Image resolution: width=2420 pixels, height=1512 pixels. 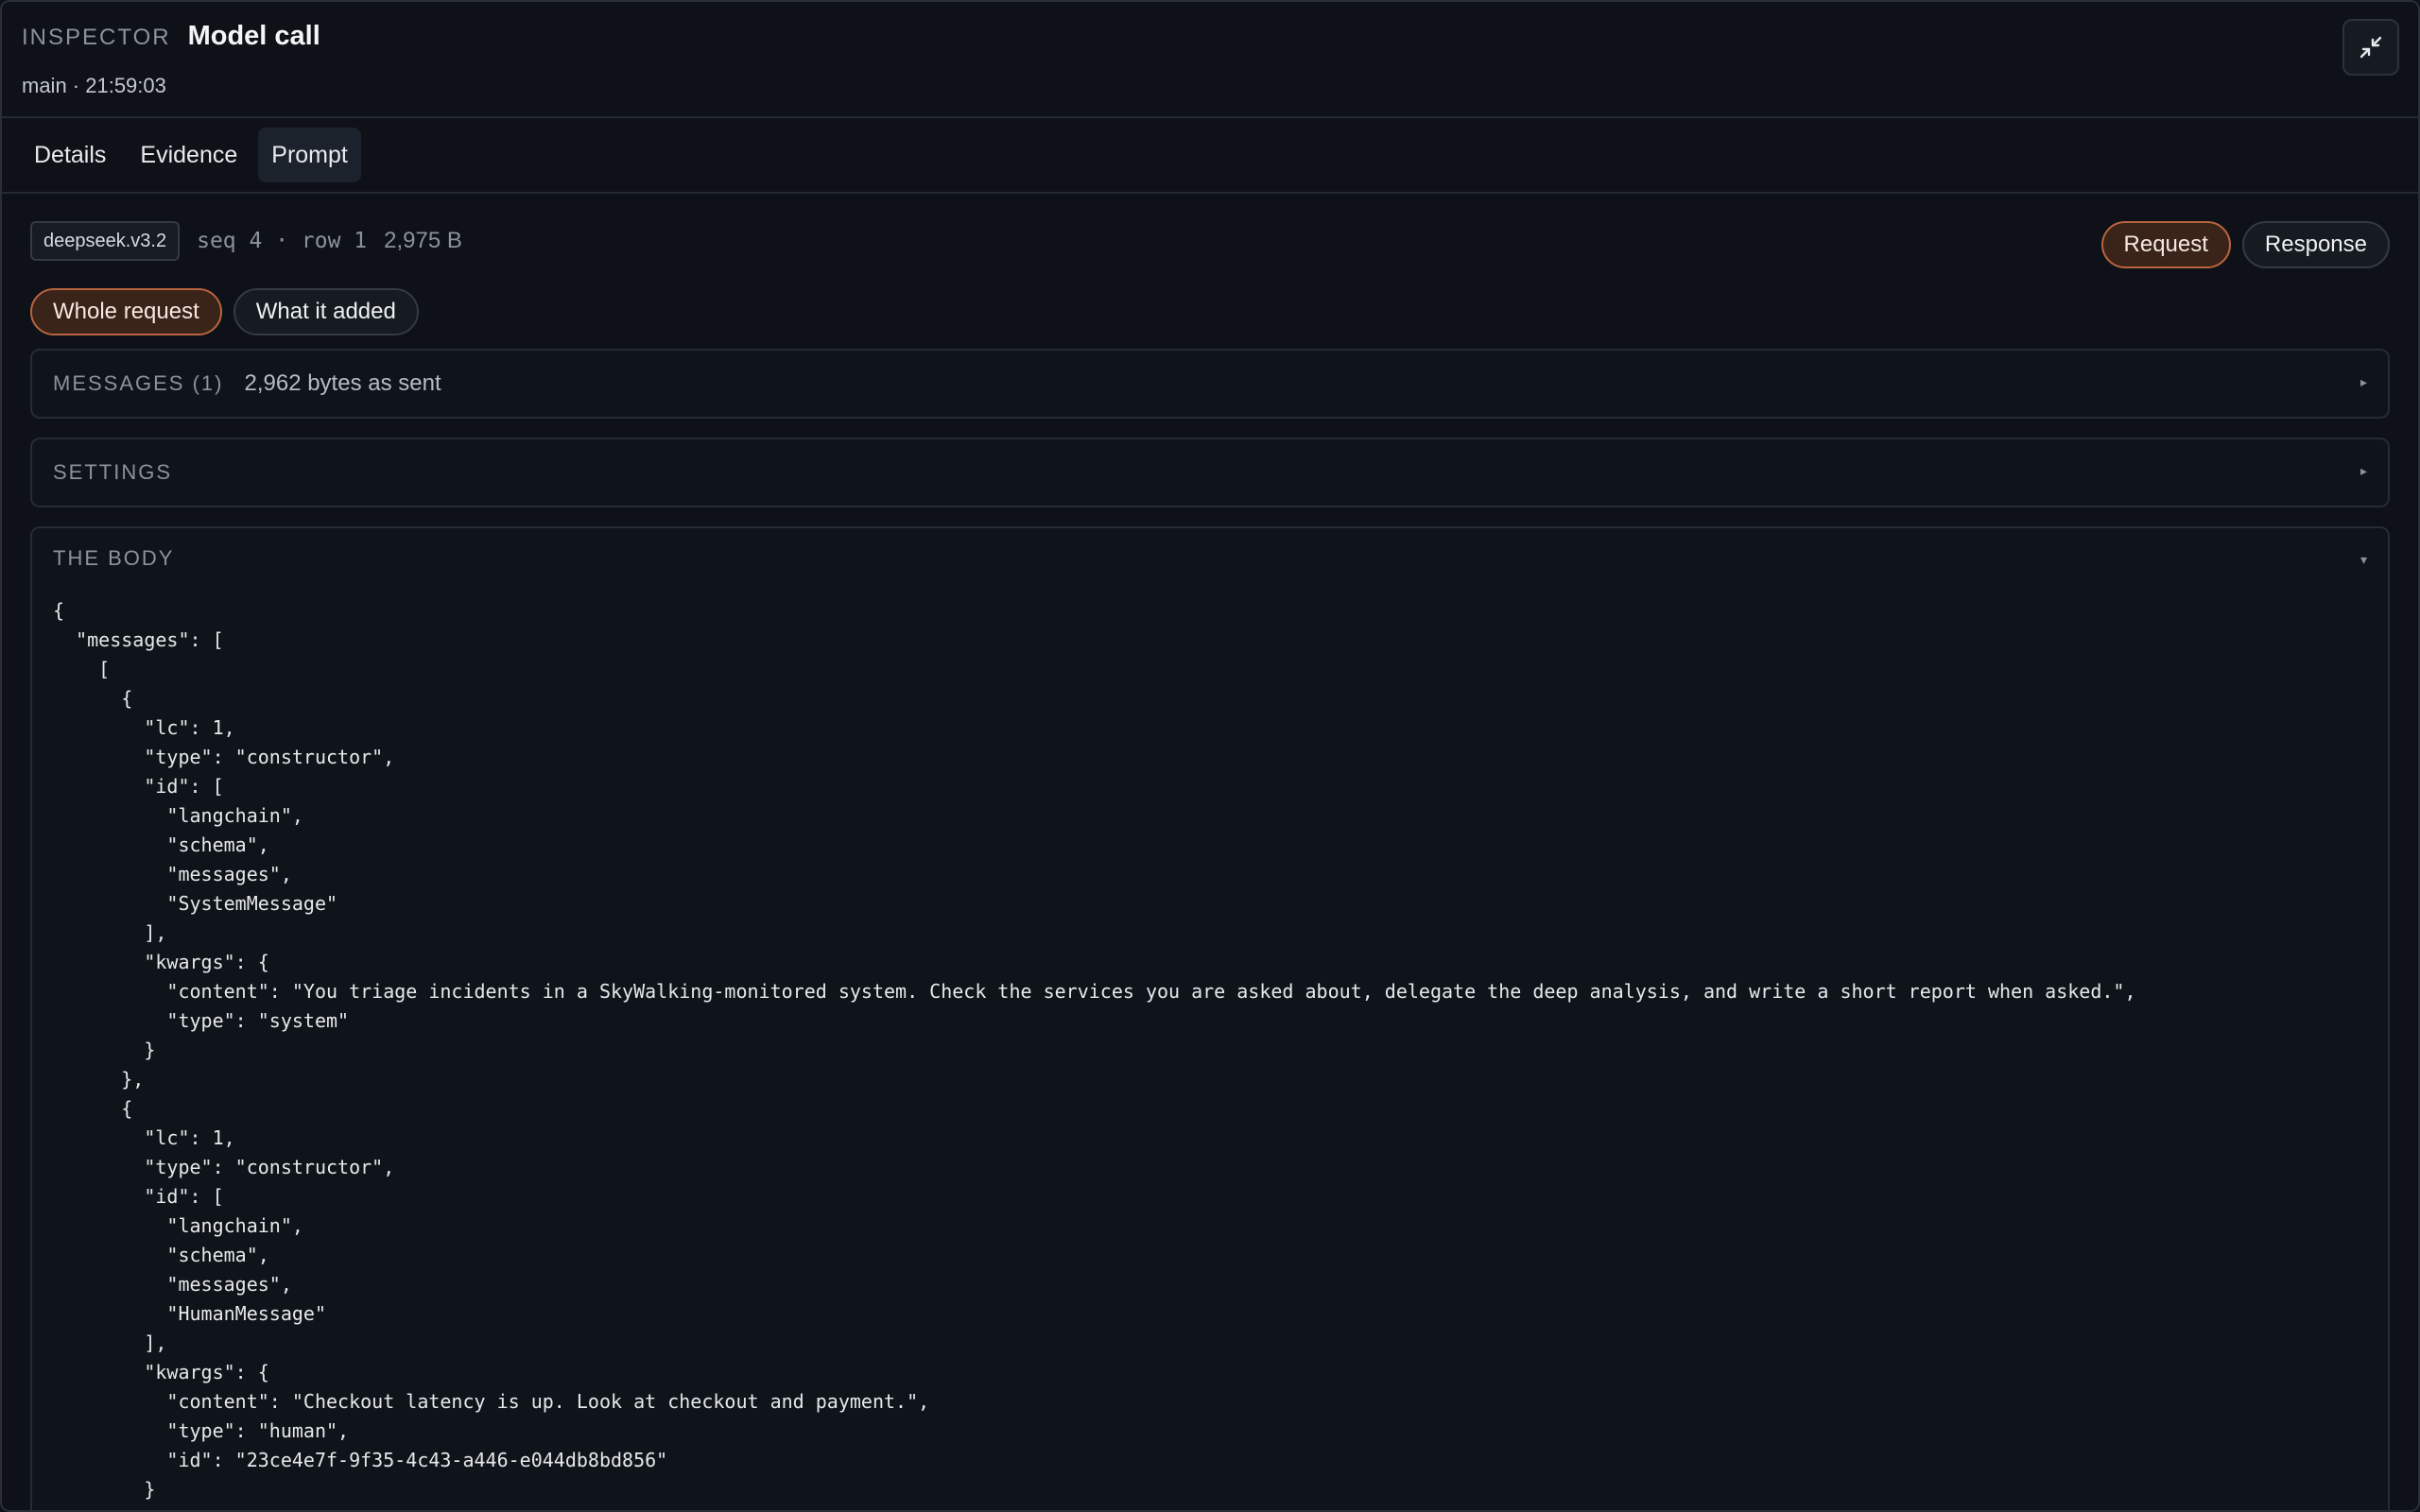 I want to click on collapse-arrows-icon, so click(x=2371, y=47).